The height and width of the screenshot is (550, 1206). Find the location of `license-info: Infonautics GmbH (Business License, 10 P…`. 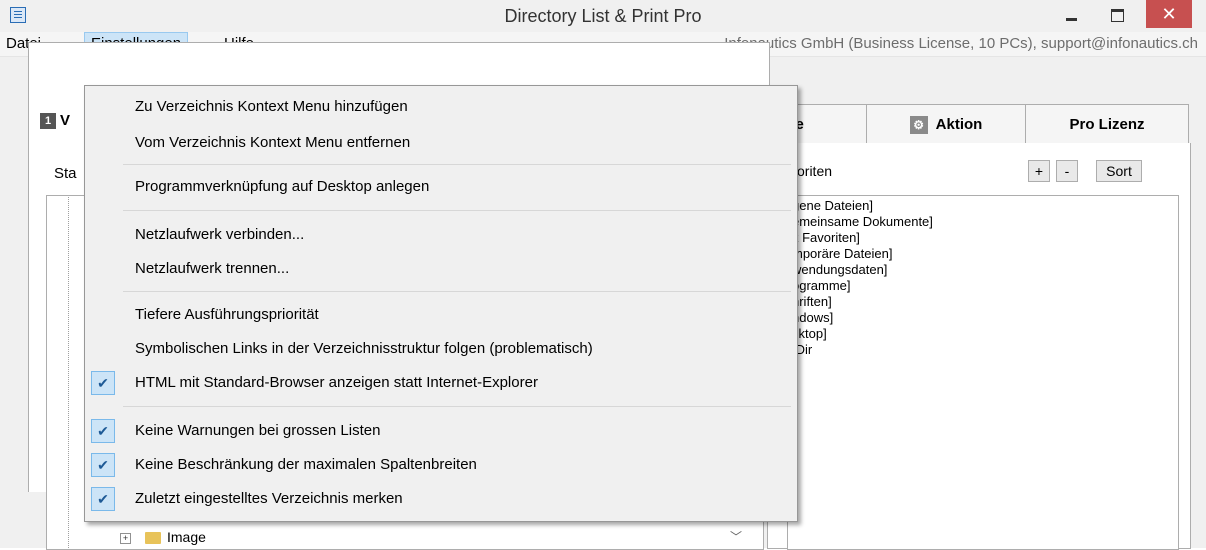

license-info: Infonautics GmbH (Business License, 10 P… is located at coordinates (961, 43).